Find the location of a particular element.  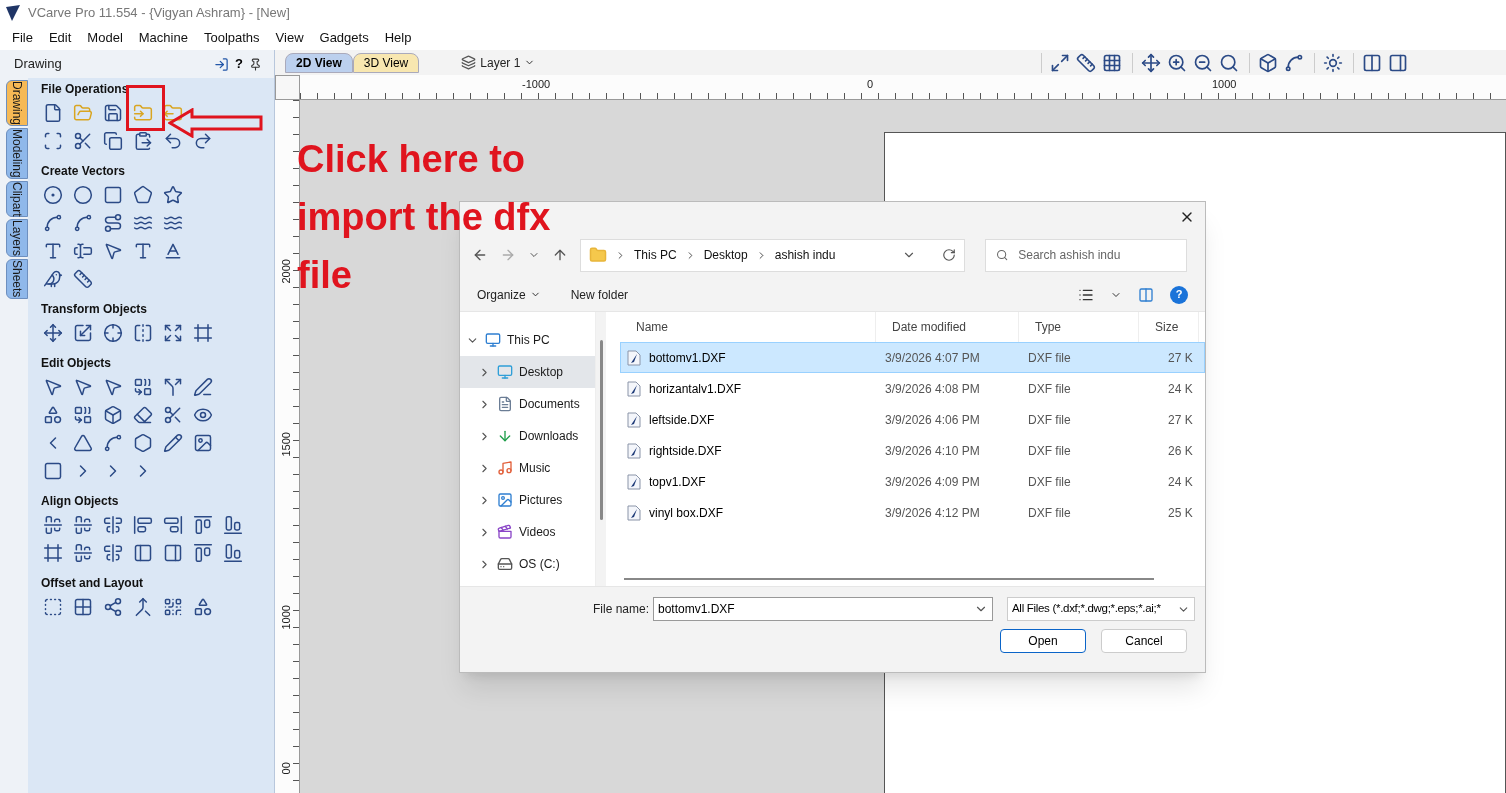

nav-item: Documents is located at coordinates (527, 404).